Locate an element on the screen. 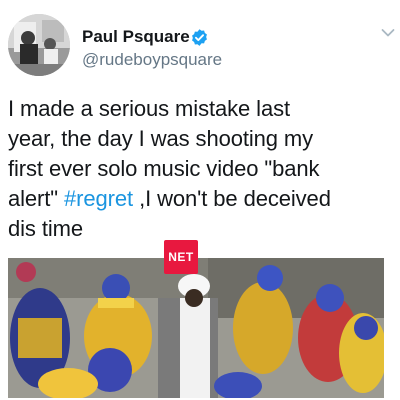  display-name: Paul Psquare is located at coordinates (136, 37).